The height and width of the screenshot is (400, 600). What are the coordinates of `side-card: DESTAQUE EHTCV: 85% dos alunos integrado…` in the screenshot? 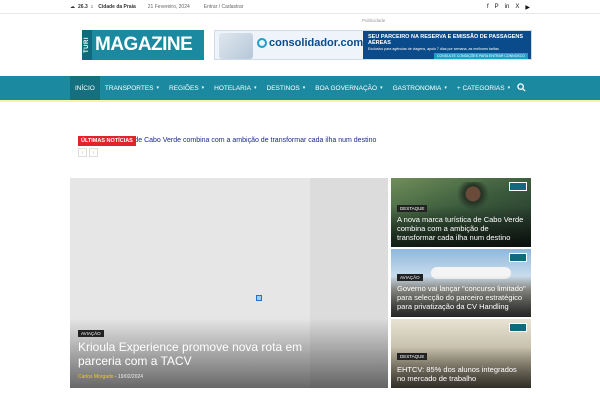 It's located at (461, 353).